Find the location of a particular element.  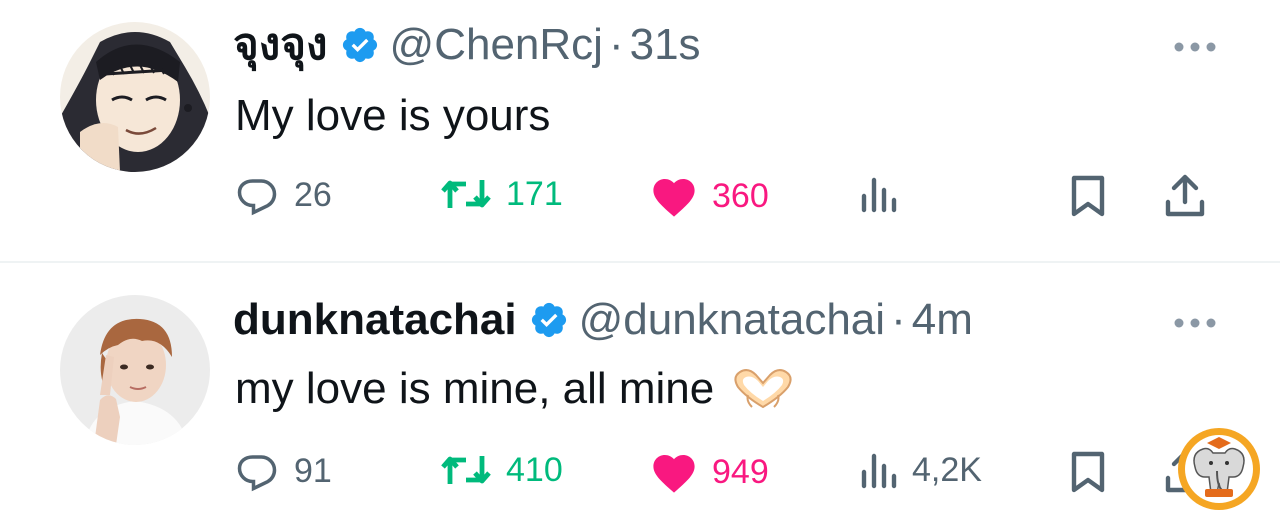

views-button is located at coordinates (885, 194).